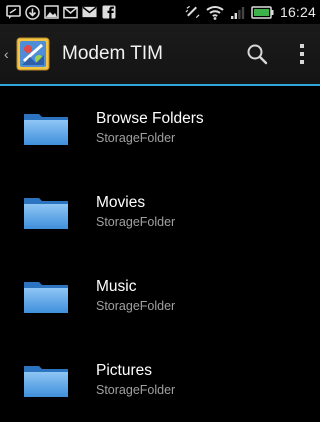  Describe the element at coordinates (124, 370) in the screenshot. I see `item-title: Pictures` at that location.